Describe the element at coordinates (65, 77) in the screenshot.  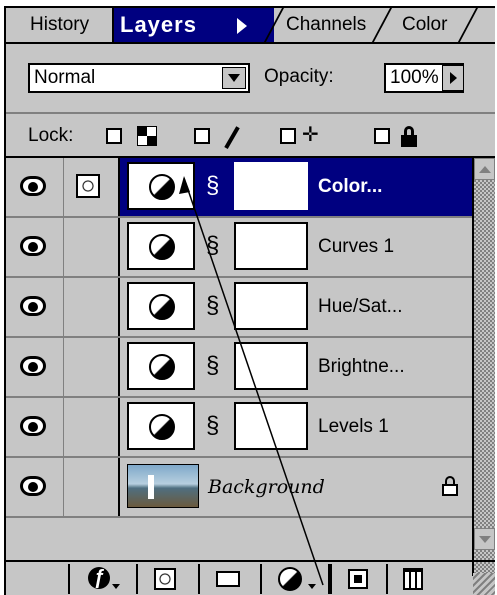
I see `blend-mode-value: Normal` at that location.